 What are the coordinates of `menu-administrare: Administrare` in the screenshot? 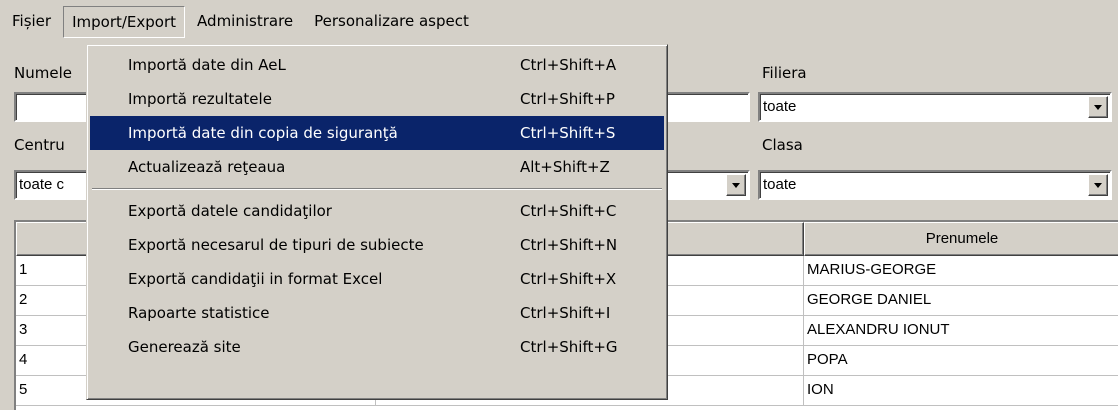 It's located at (245, 22).